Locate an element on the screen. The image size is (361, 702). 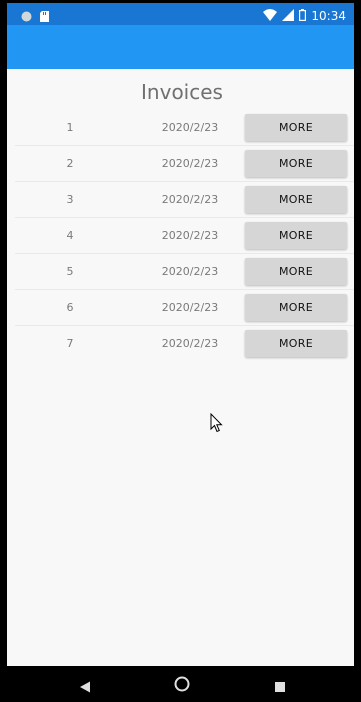
sd-card-icon is located at coordinates (44, 16).